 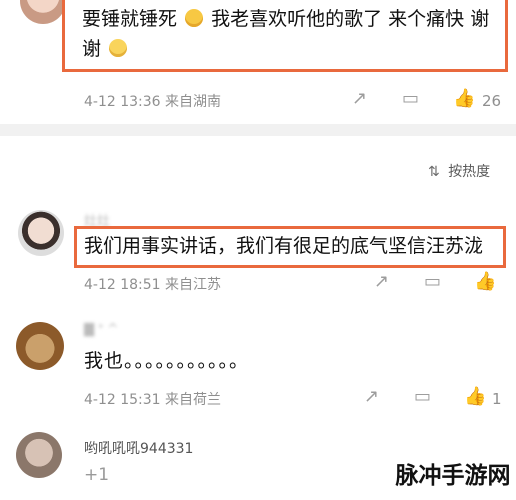 I want to click on username: ▇ ᐤ ^, so click(x=101, y=329).